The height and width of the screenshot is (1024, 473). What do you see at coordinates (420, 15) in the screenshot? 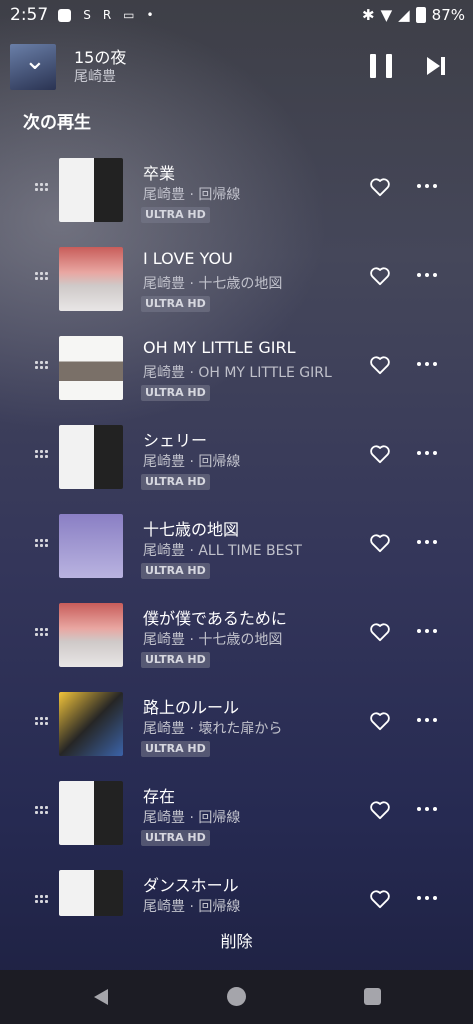
I see `battery-icon` at bounding box center [420, 15].